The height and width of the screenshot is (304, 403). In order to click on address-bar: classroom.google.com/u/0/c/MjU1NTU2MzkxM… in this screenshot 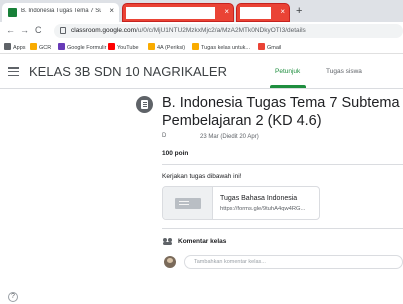, I will do `click(228, 31)`.